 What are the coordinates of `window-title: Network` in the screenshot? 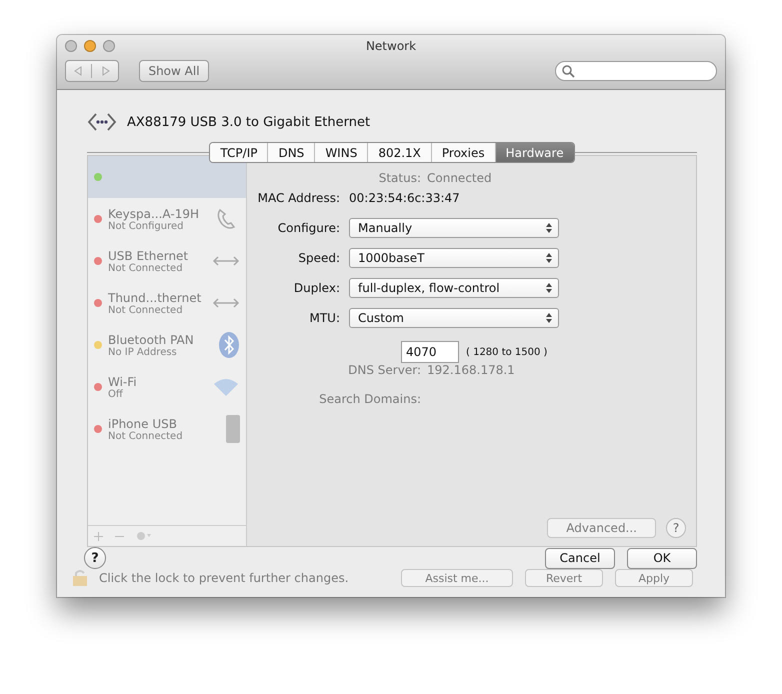 It's located at (391, 46).